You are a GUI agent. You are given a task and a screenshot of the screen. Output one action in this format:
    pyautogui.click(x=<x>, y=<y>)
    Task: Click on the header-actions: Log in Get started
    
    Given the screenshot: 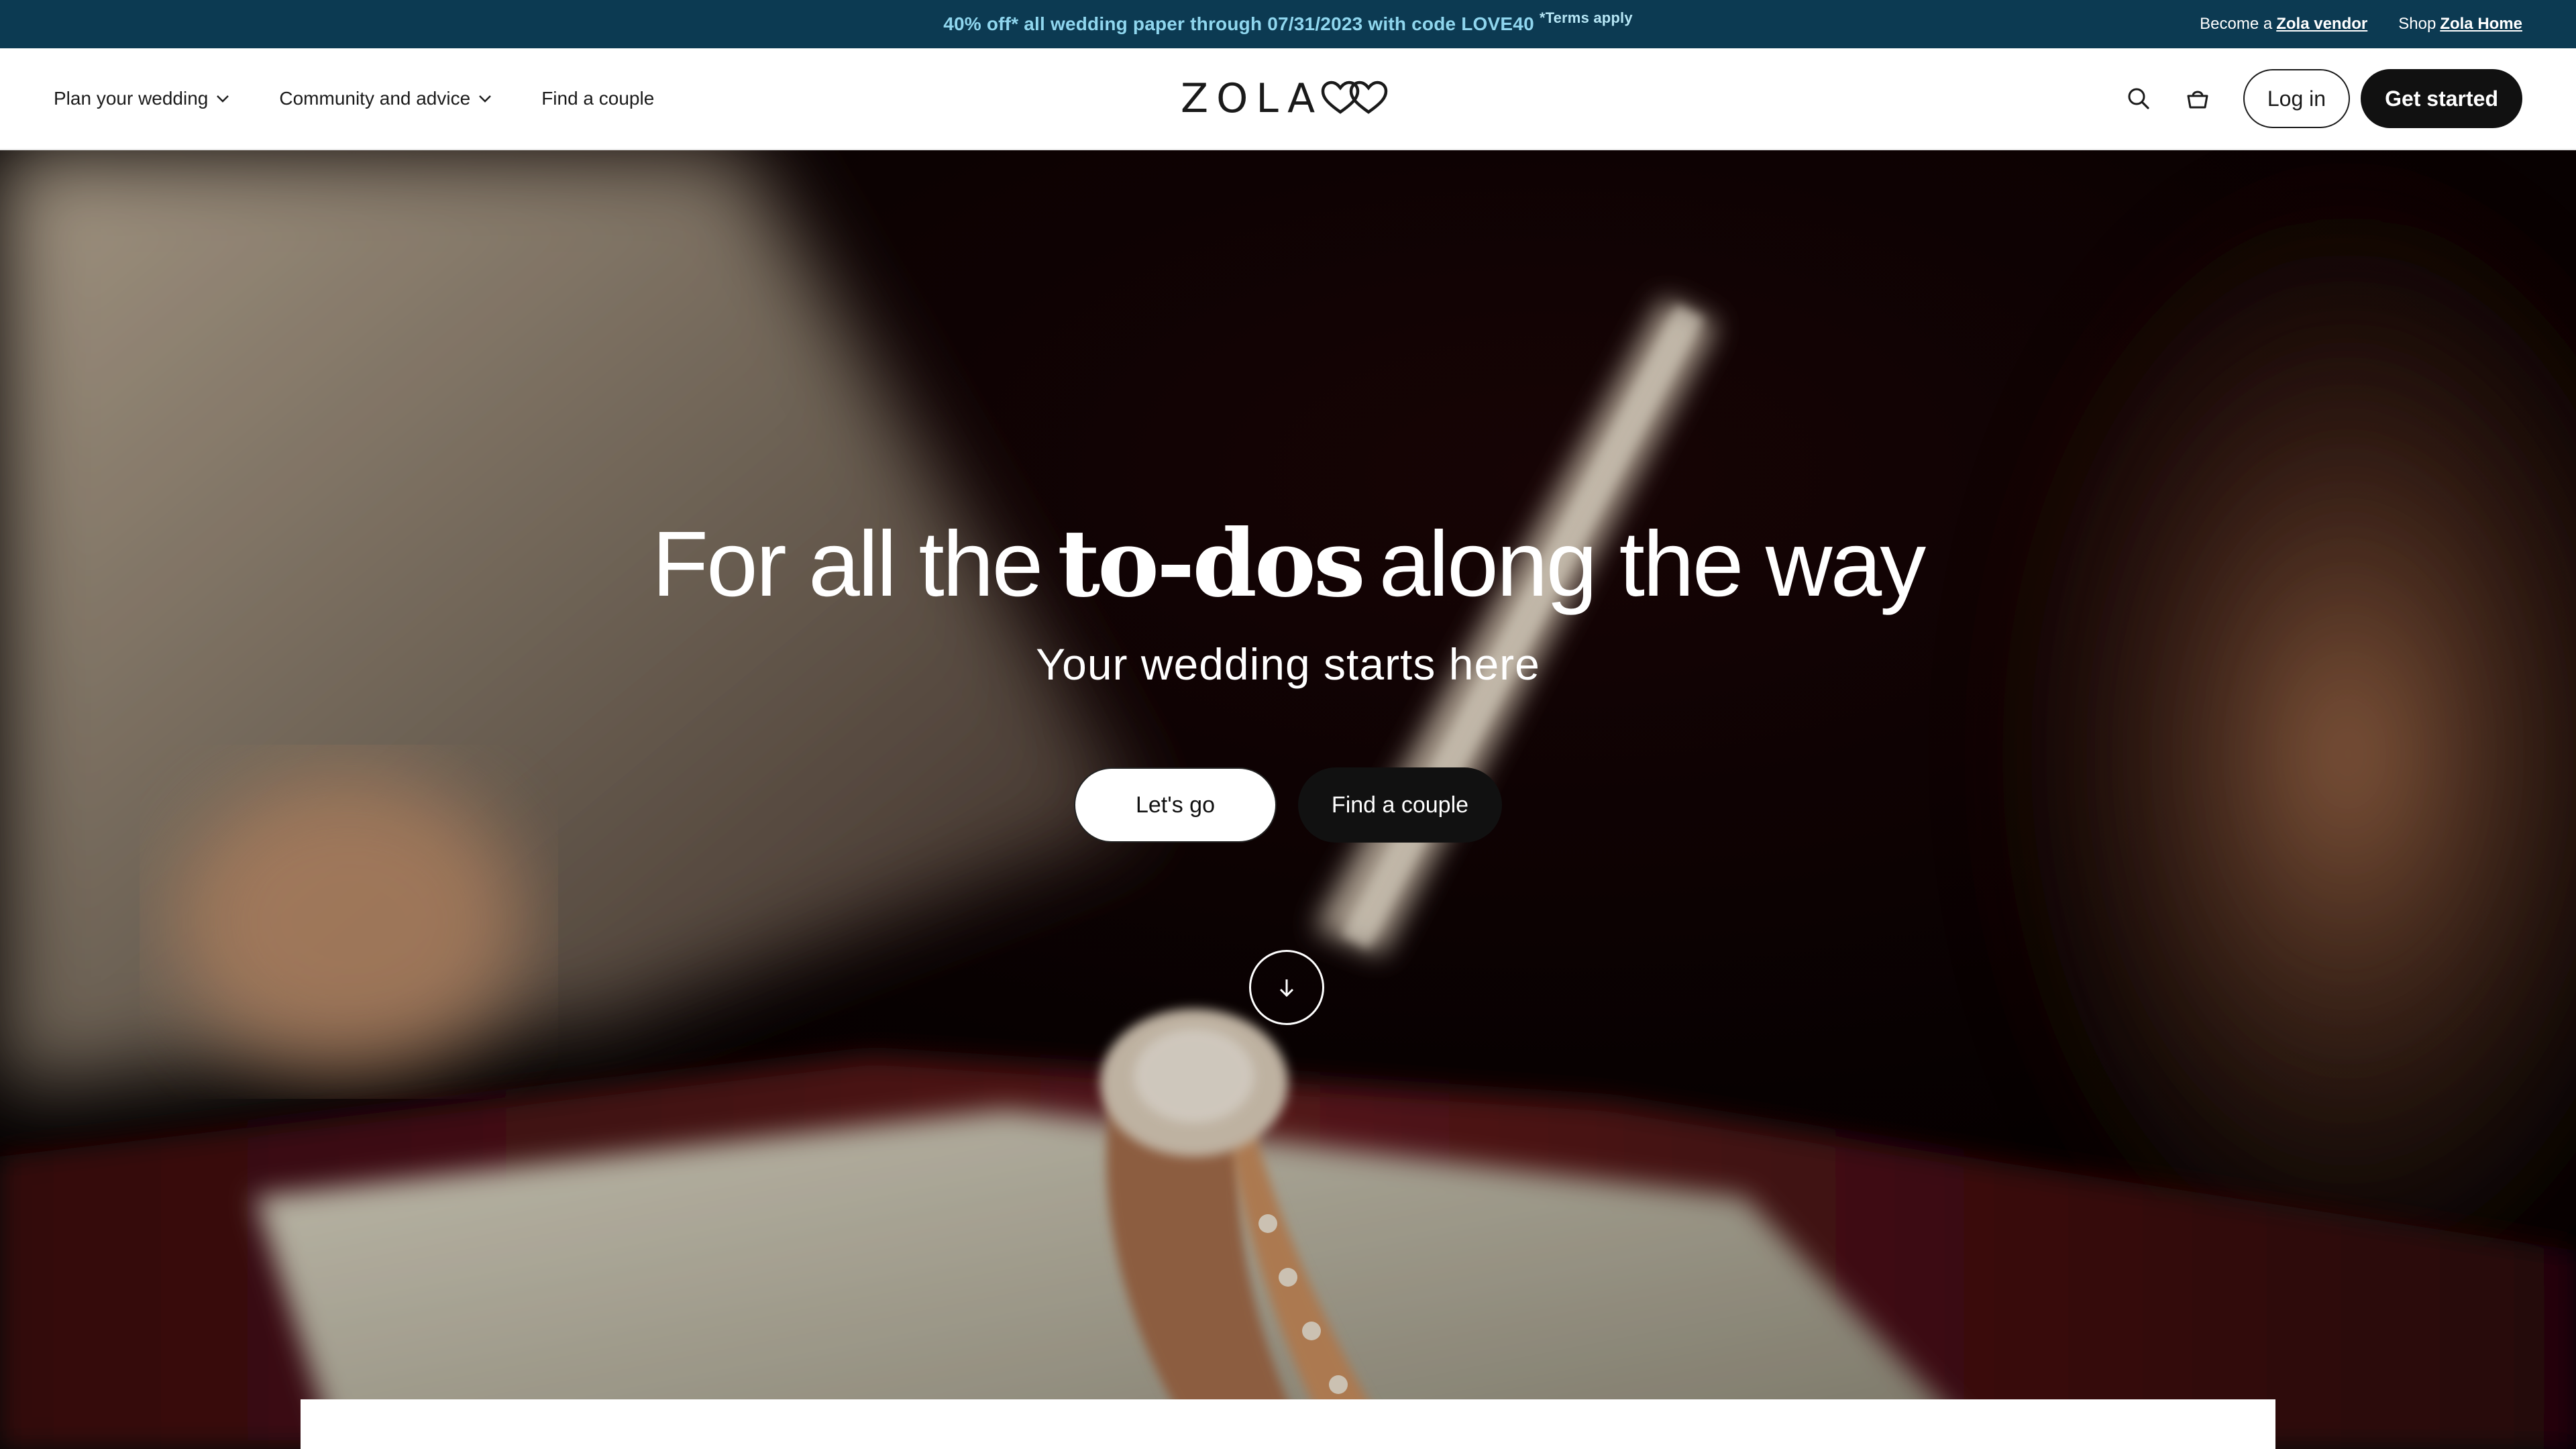 What is the action you would take?
    pyautogui.click(x=2320, y=98)
    